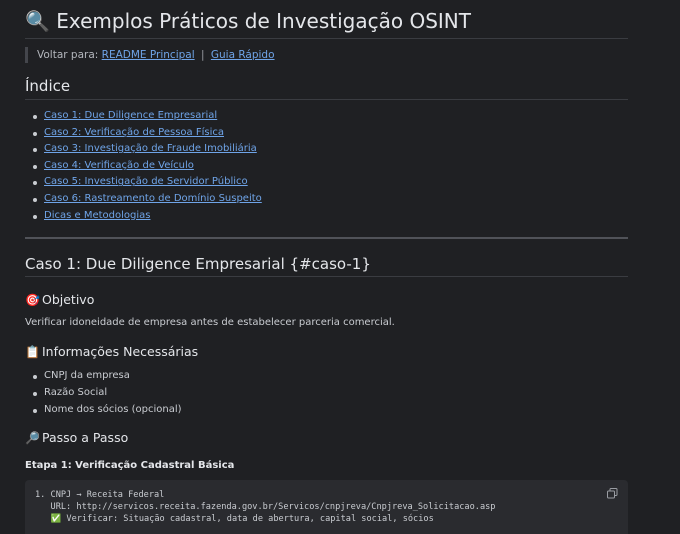 This screenshot has height=534, width=680. I want to click on horizontal-rule, so click(326, 238).